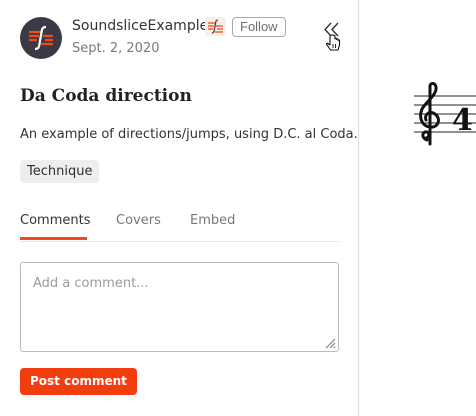 This screenshot has width=476, height=416. I want to click on post-comment-button: Post comment, so click(78, 381).